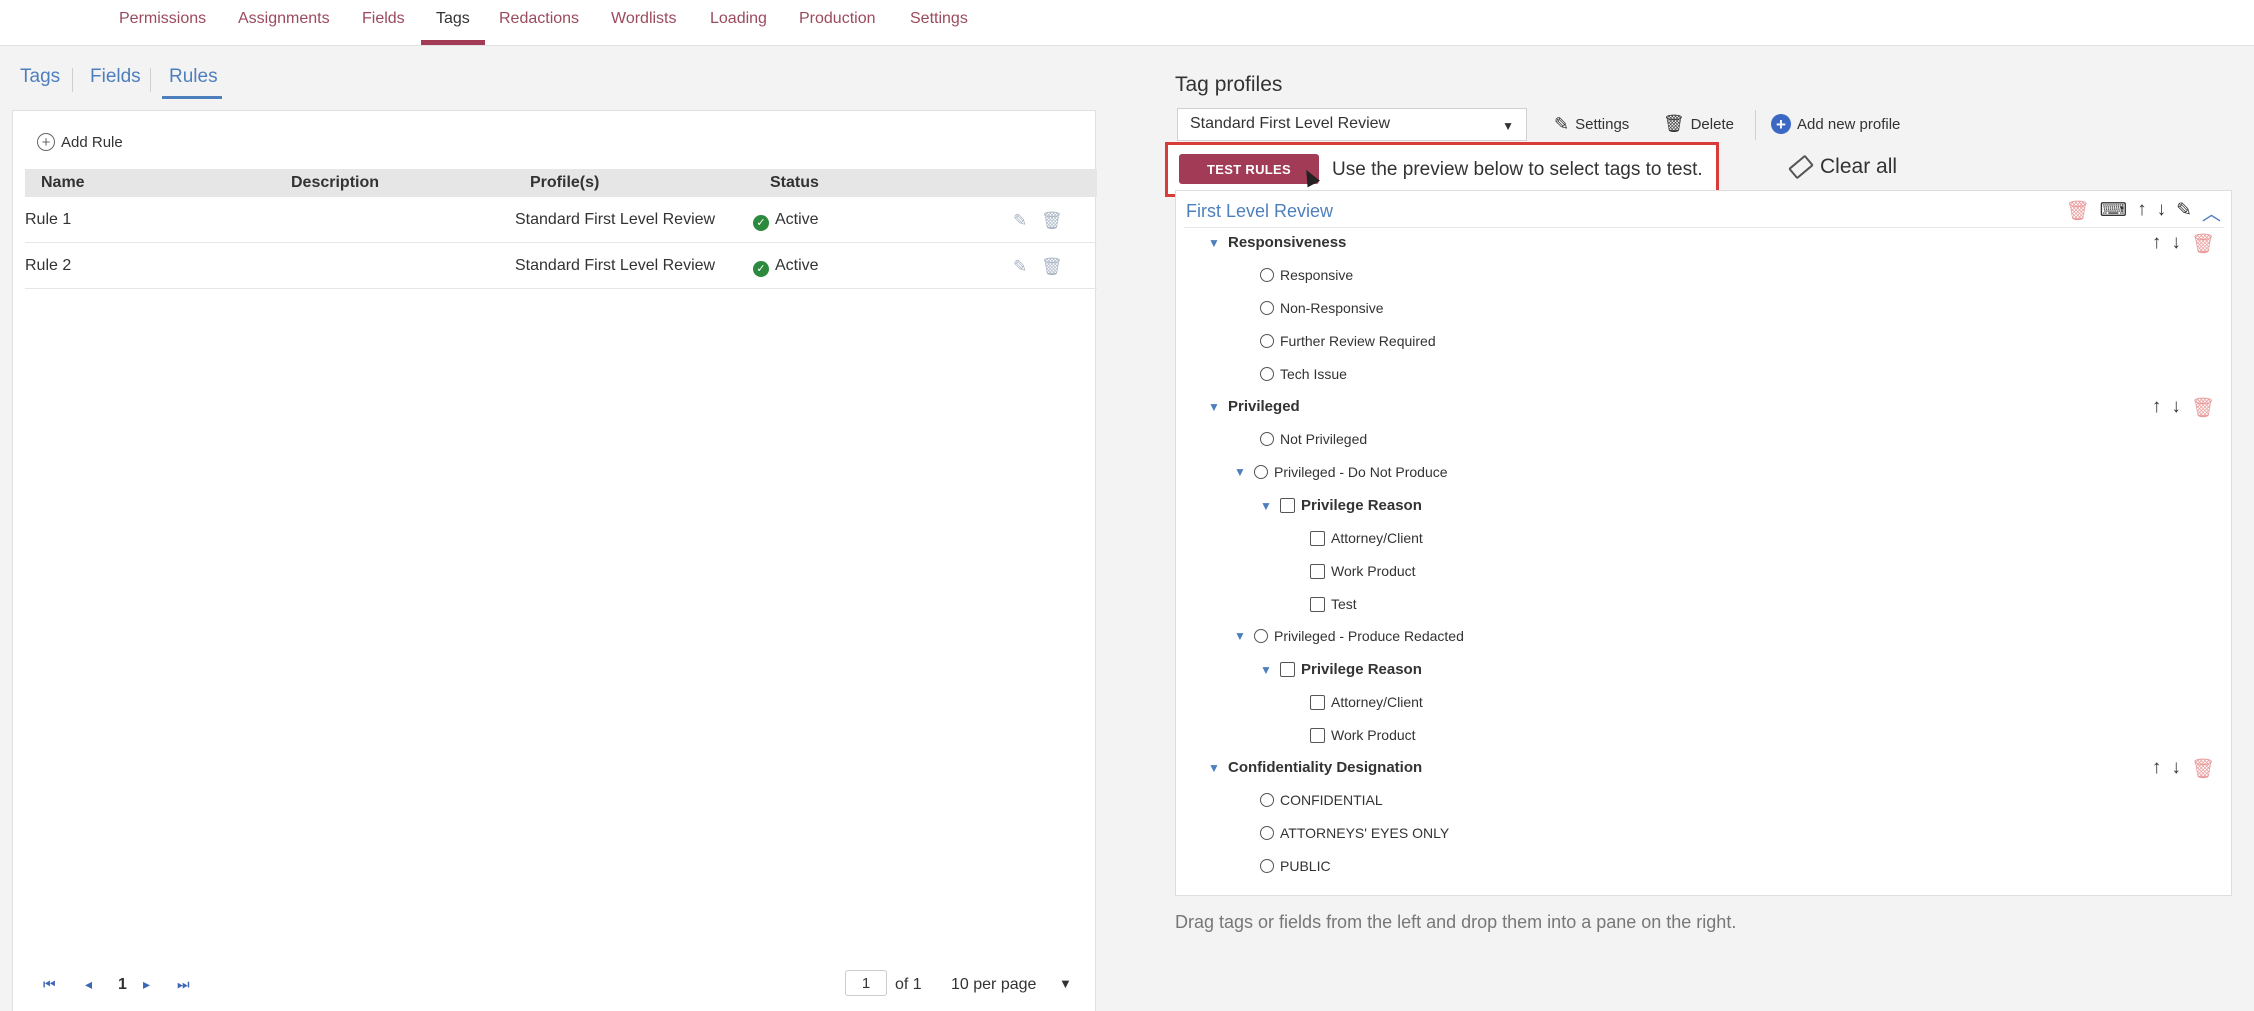 The width and height of the screenshot is (2254, 1011). Describe the element at coordinates (146, 984) in the screenshot. I see `next-page-icon: ▸` at that location.